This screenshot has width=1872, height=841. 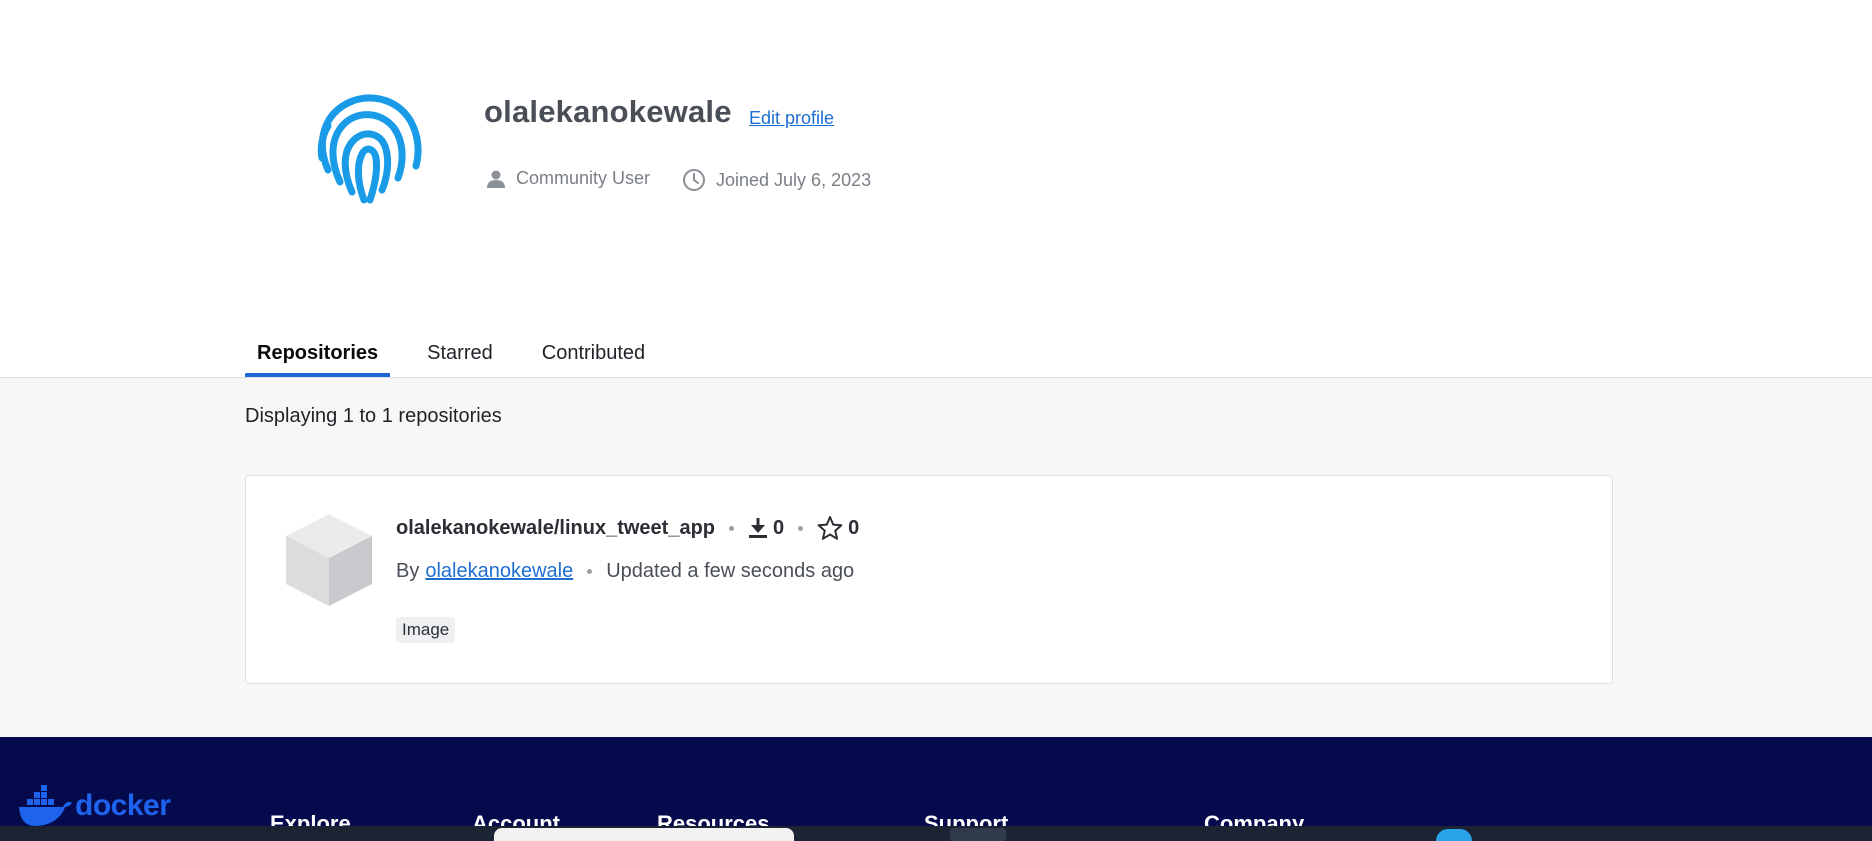 What do you see at coordinates (936, 833) in the screenshot?
I see `os-taskbar` at bounding box center [936, 833].